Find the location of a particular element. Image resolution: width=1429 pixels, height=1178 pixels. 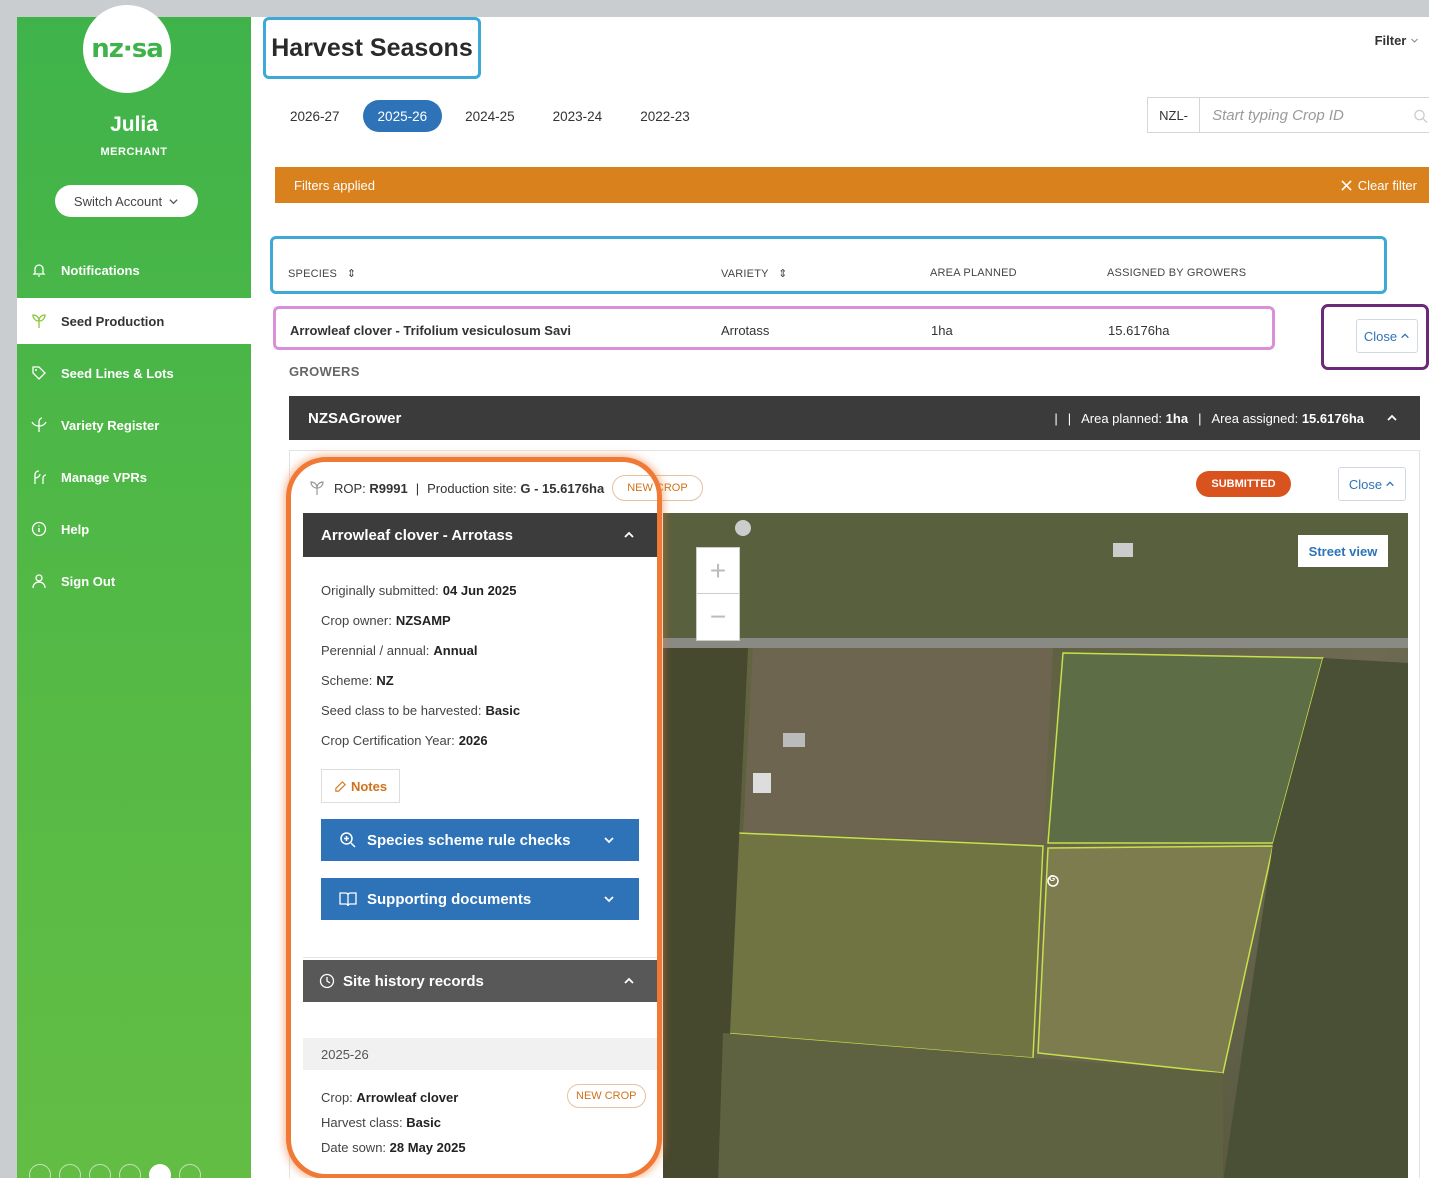

zoom-in-icon is located at coordinates (348, 840).